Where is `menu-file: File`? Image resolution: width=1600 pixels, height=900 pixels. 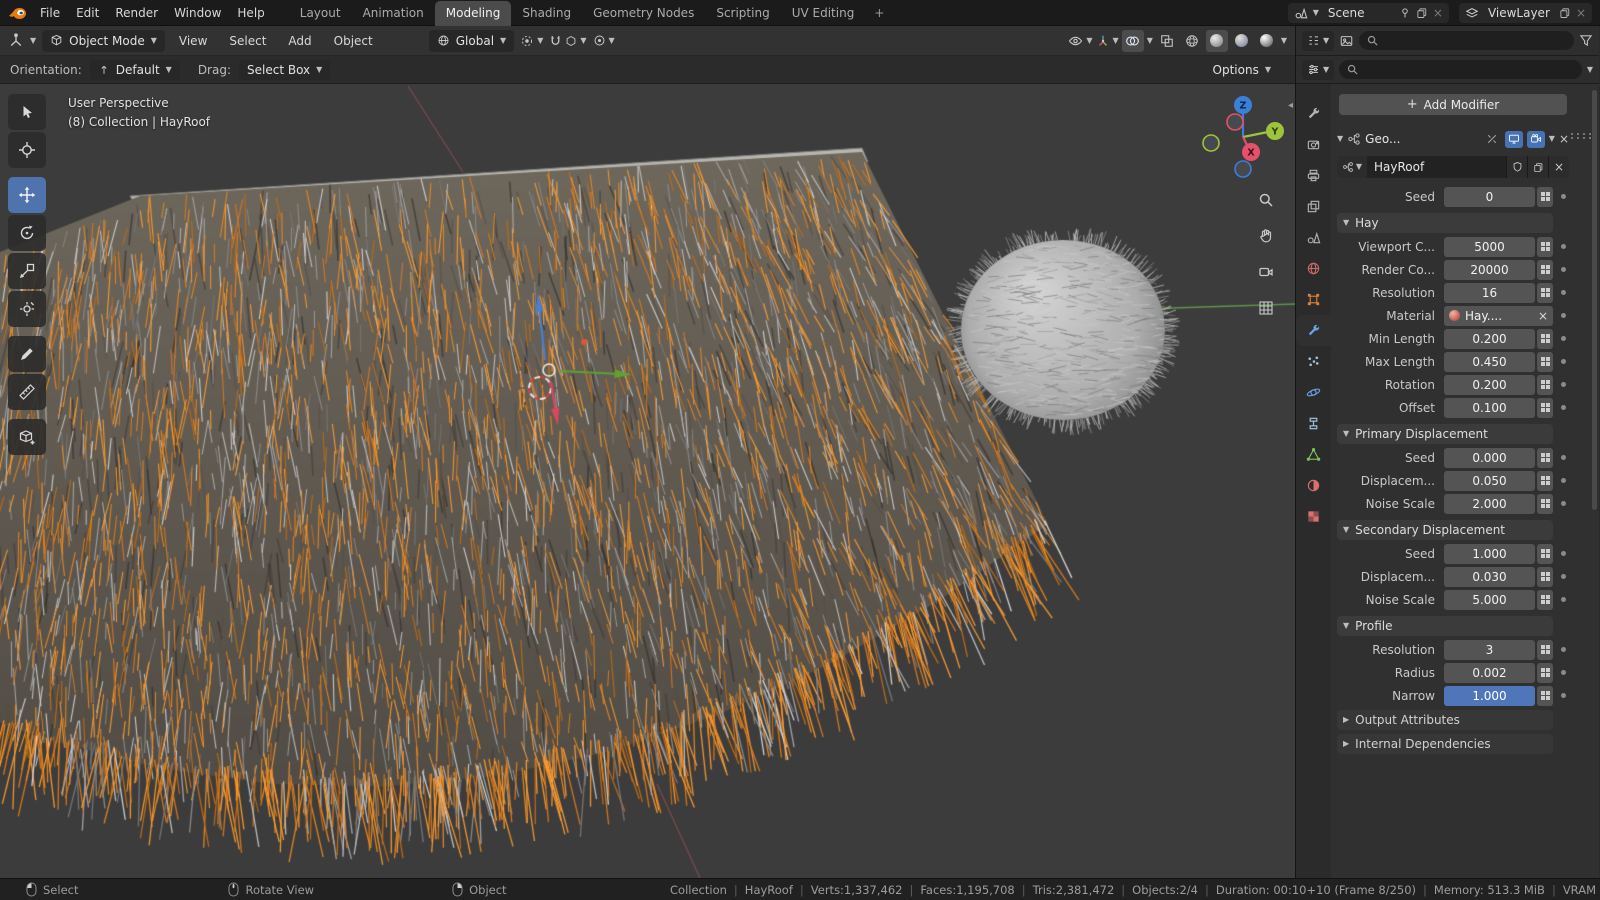 menu-file: File is located at coordinates (50, 13).